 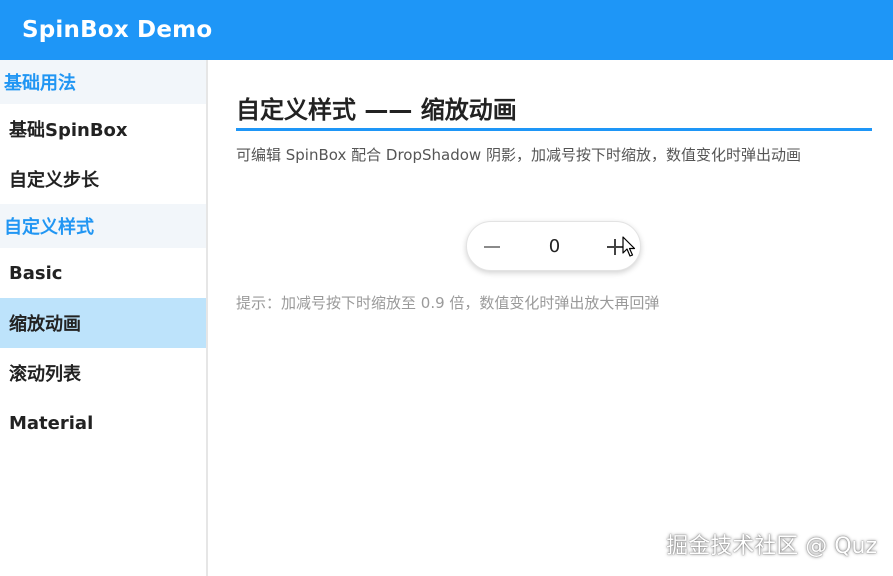 What do you see at coordinates (103, 82) in the screenshot?
I see `sidebar-group-basic: 基础用法` at bounding box center [103, 82].